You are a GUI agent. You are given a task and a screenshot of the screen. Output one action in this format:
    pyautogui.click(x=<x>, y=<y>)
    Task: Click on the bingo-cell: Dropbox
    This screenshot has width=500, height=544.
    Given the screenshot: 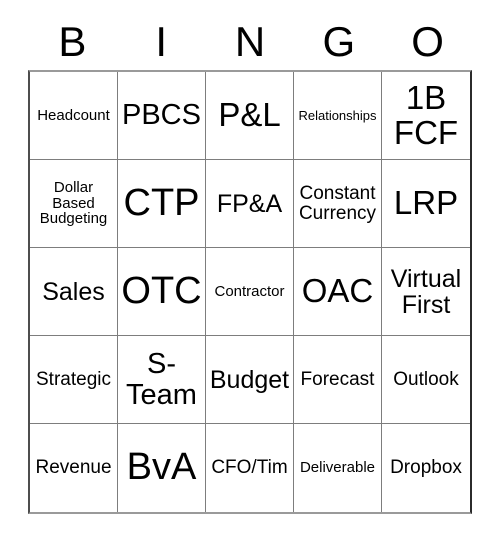 What is the action you would take?
    pyautogui.click(x=426, y=468)
    